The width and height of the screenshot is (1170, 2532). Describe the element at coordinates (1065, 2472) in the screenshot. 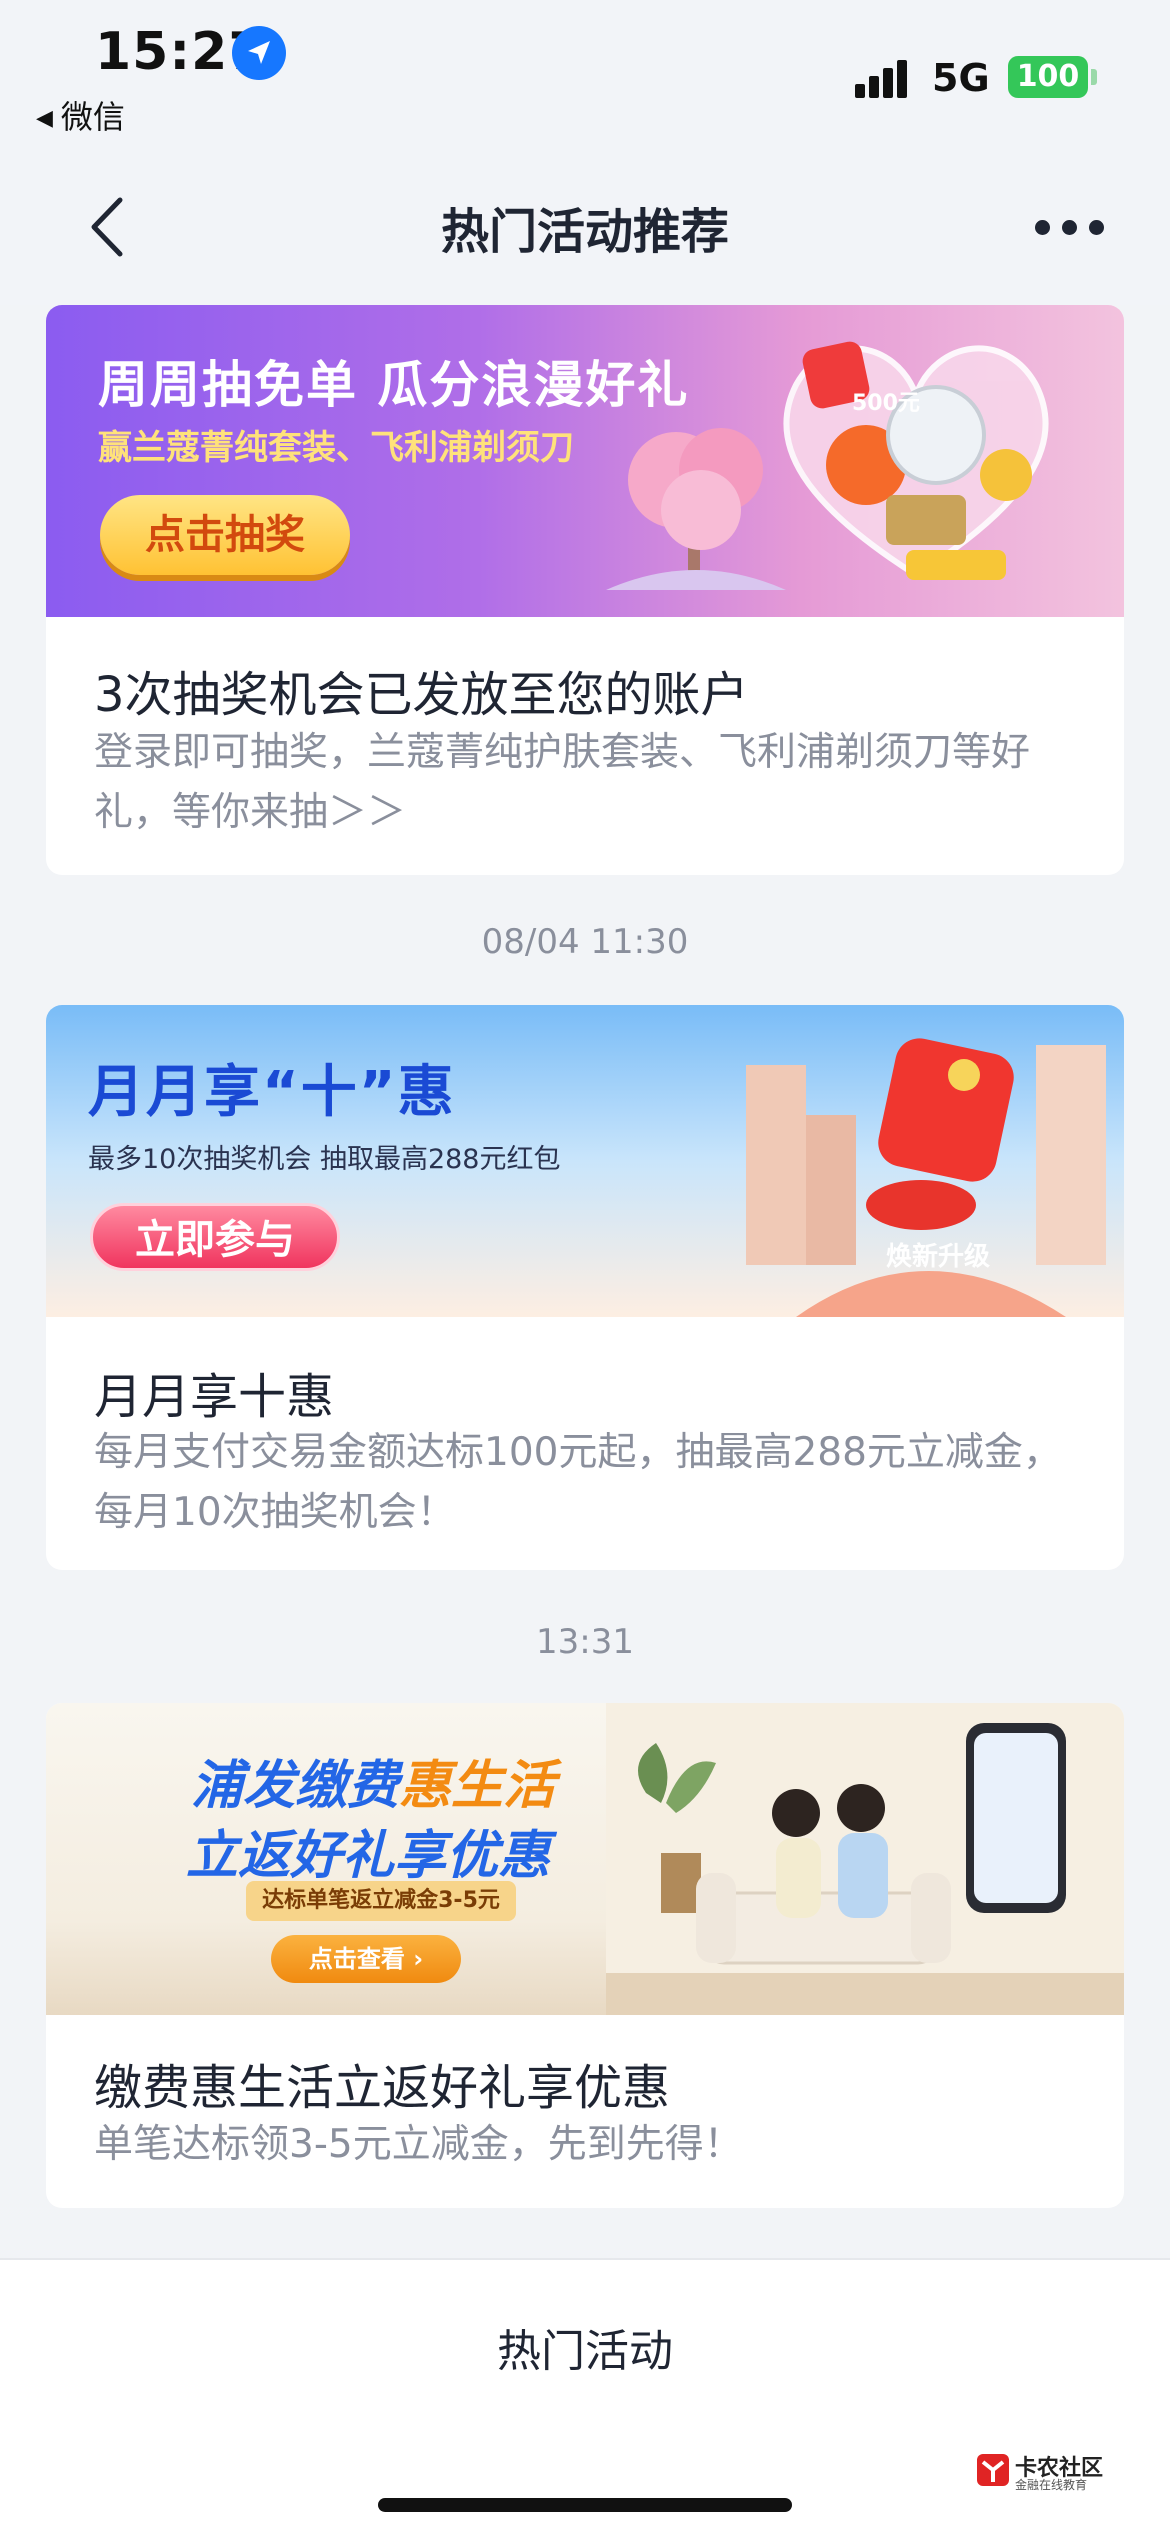

I see `watermark: 卡农社区 金融在线教育` at that location.